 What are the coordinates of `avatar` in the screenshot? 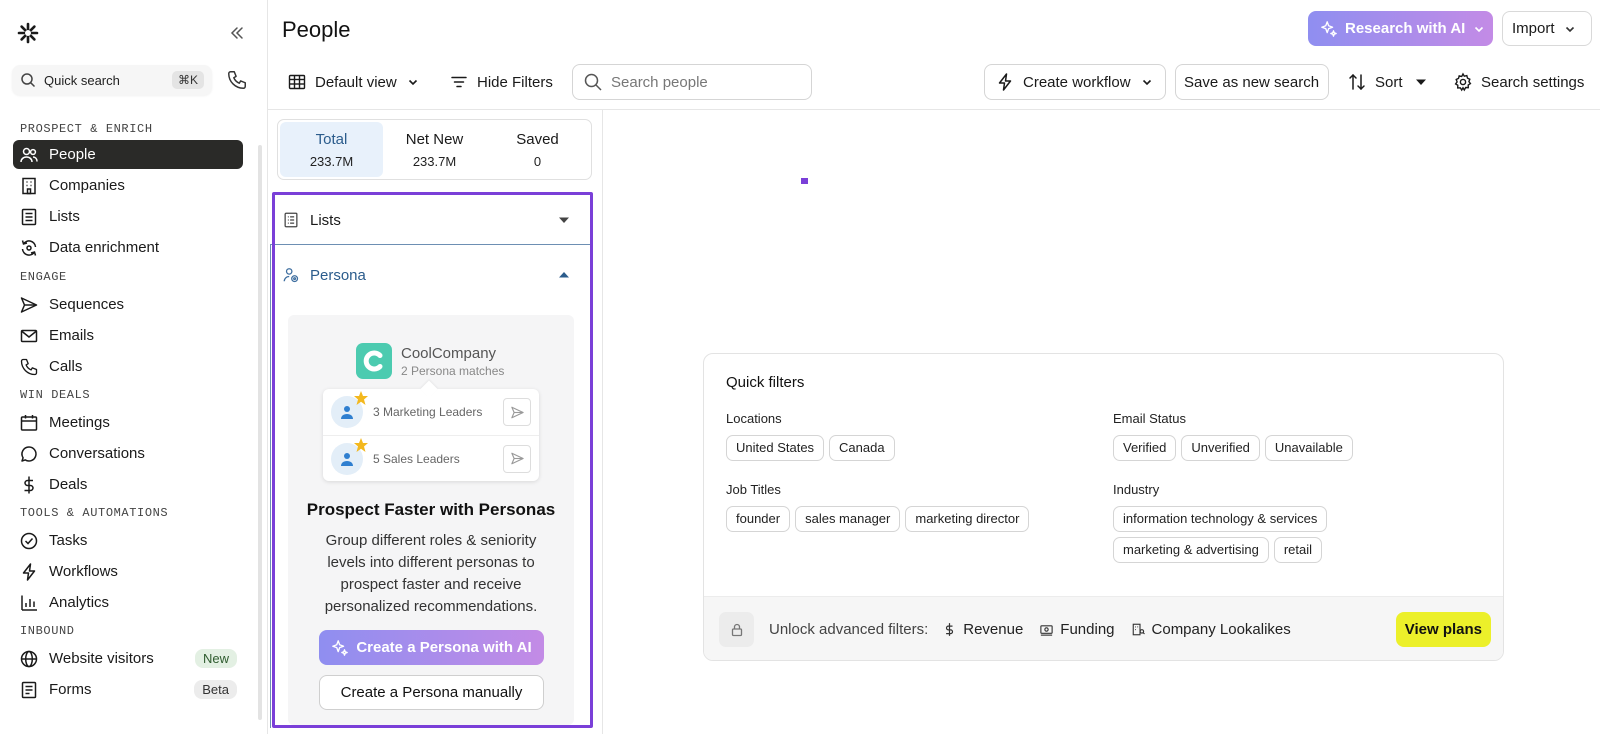 It's located at (349, 409).